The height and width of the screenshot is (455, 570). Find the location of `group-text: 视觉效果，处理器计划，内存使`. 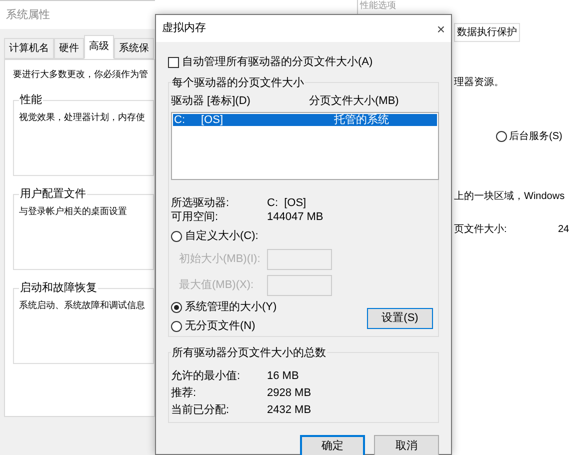

group-text: 视觉效果，处理器计划，内存使 is located at coordinates (82, 117).